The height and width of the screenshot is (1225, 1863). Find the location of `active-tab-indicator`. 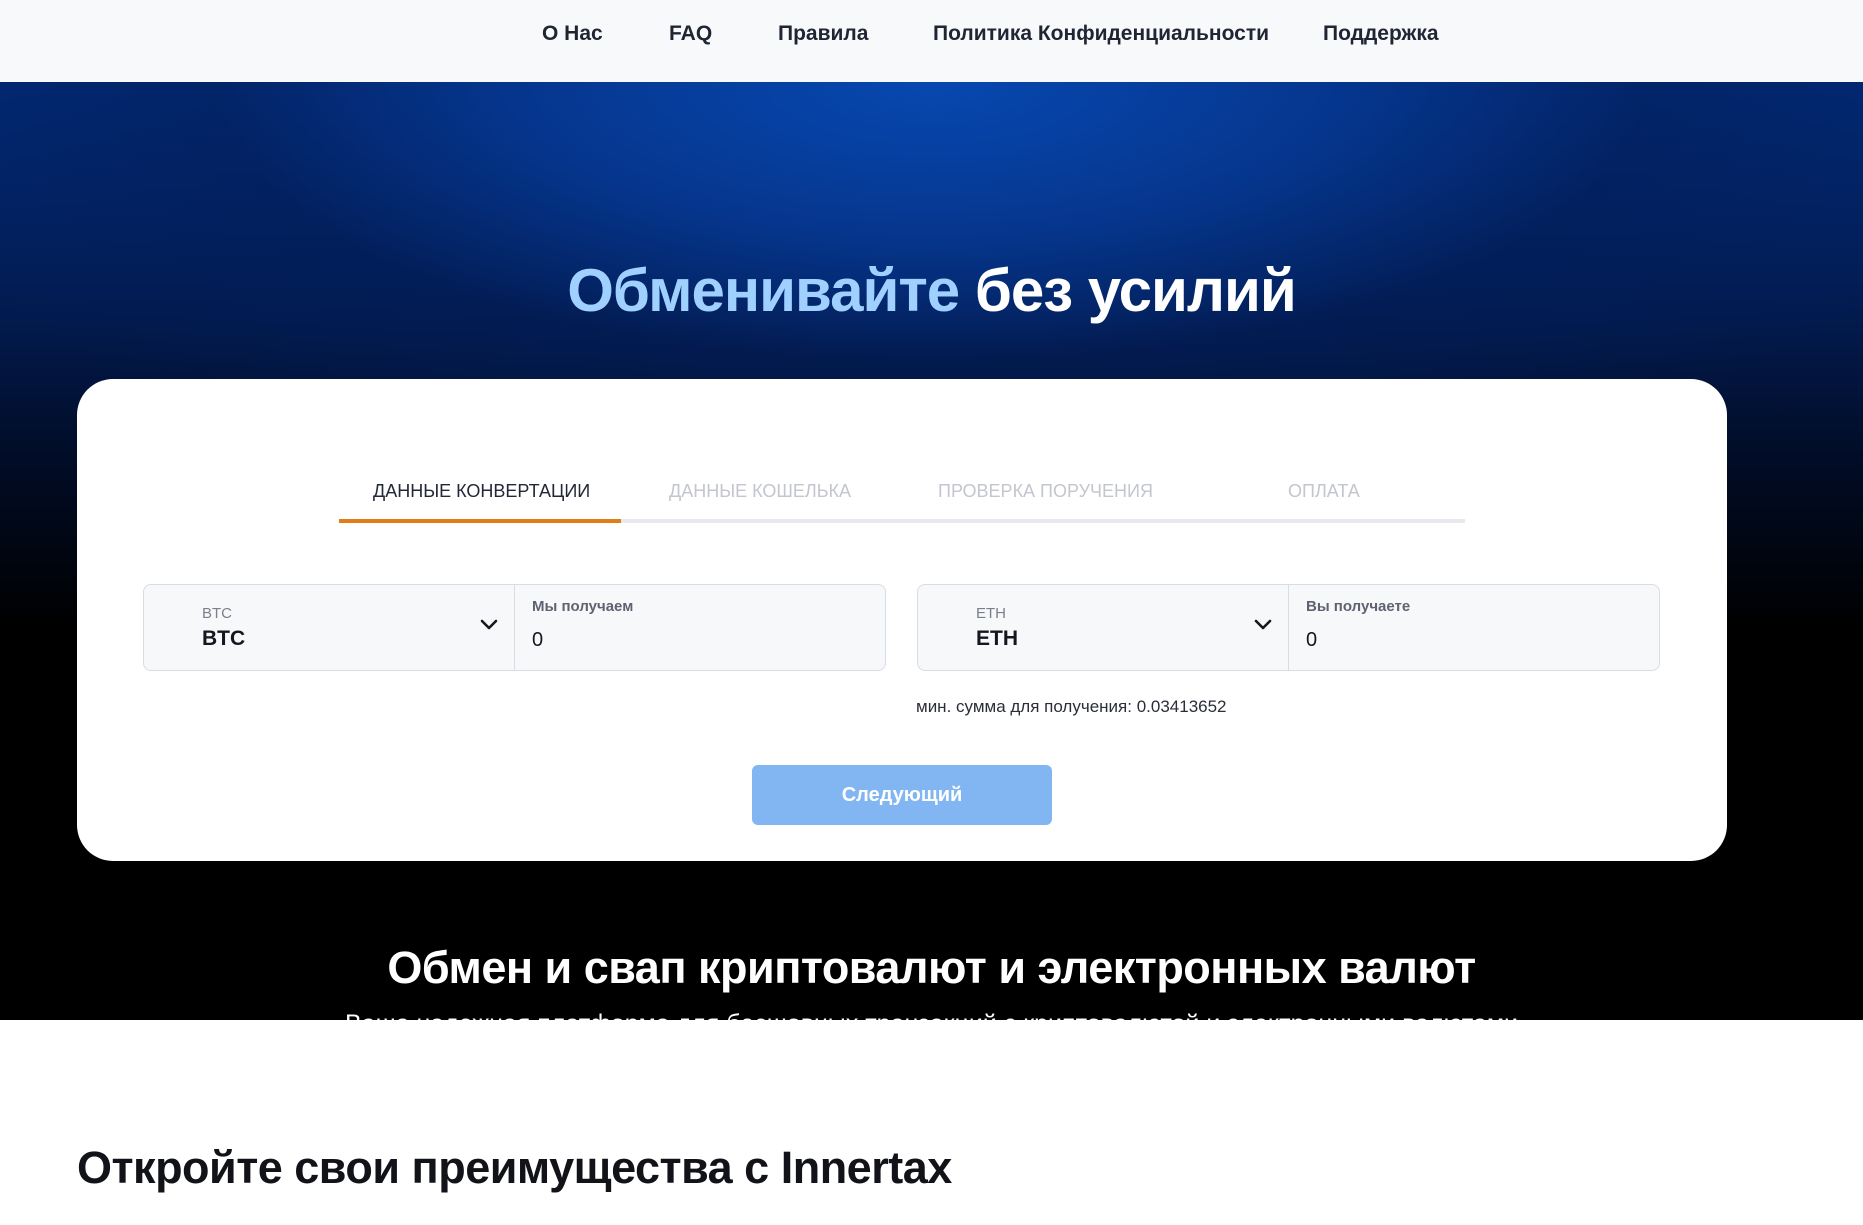

active-tab-indicator is located at coordinates (480, 521).